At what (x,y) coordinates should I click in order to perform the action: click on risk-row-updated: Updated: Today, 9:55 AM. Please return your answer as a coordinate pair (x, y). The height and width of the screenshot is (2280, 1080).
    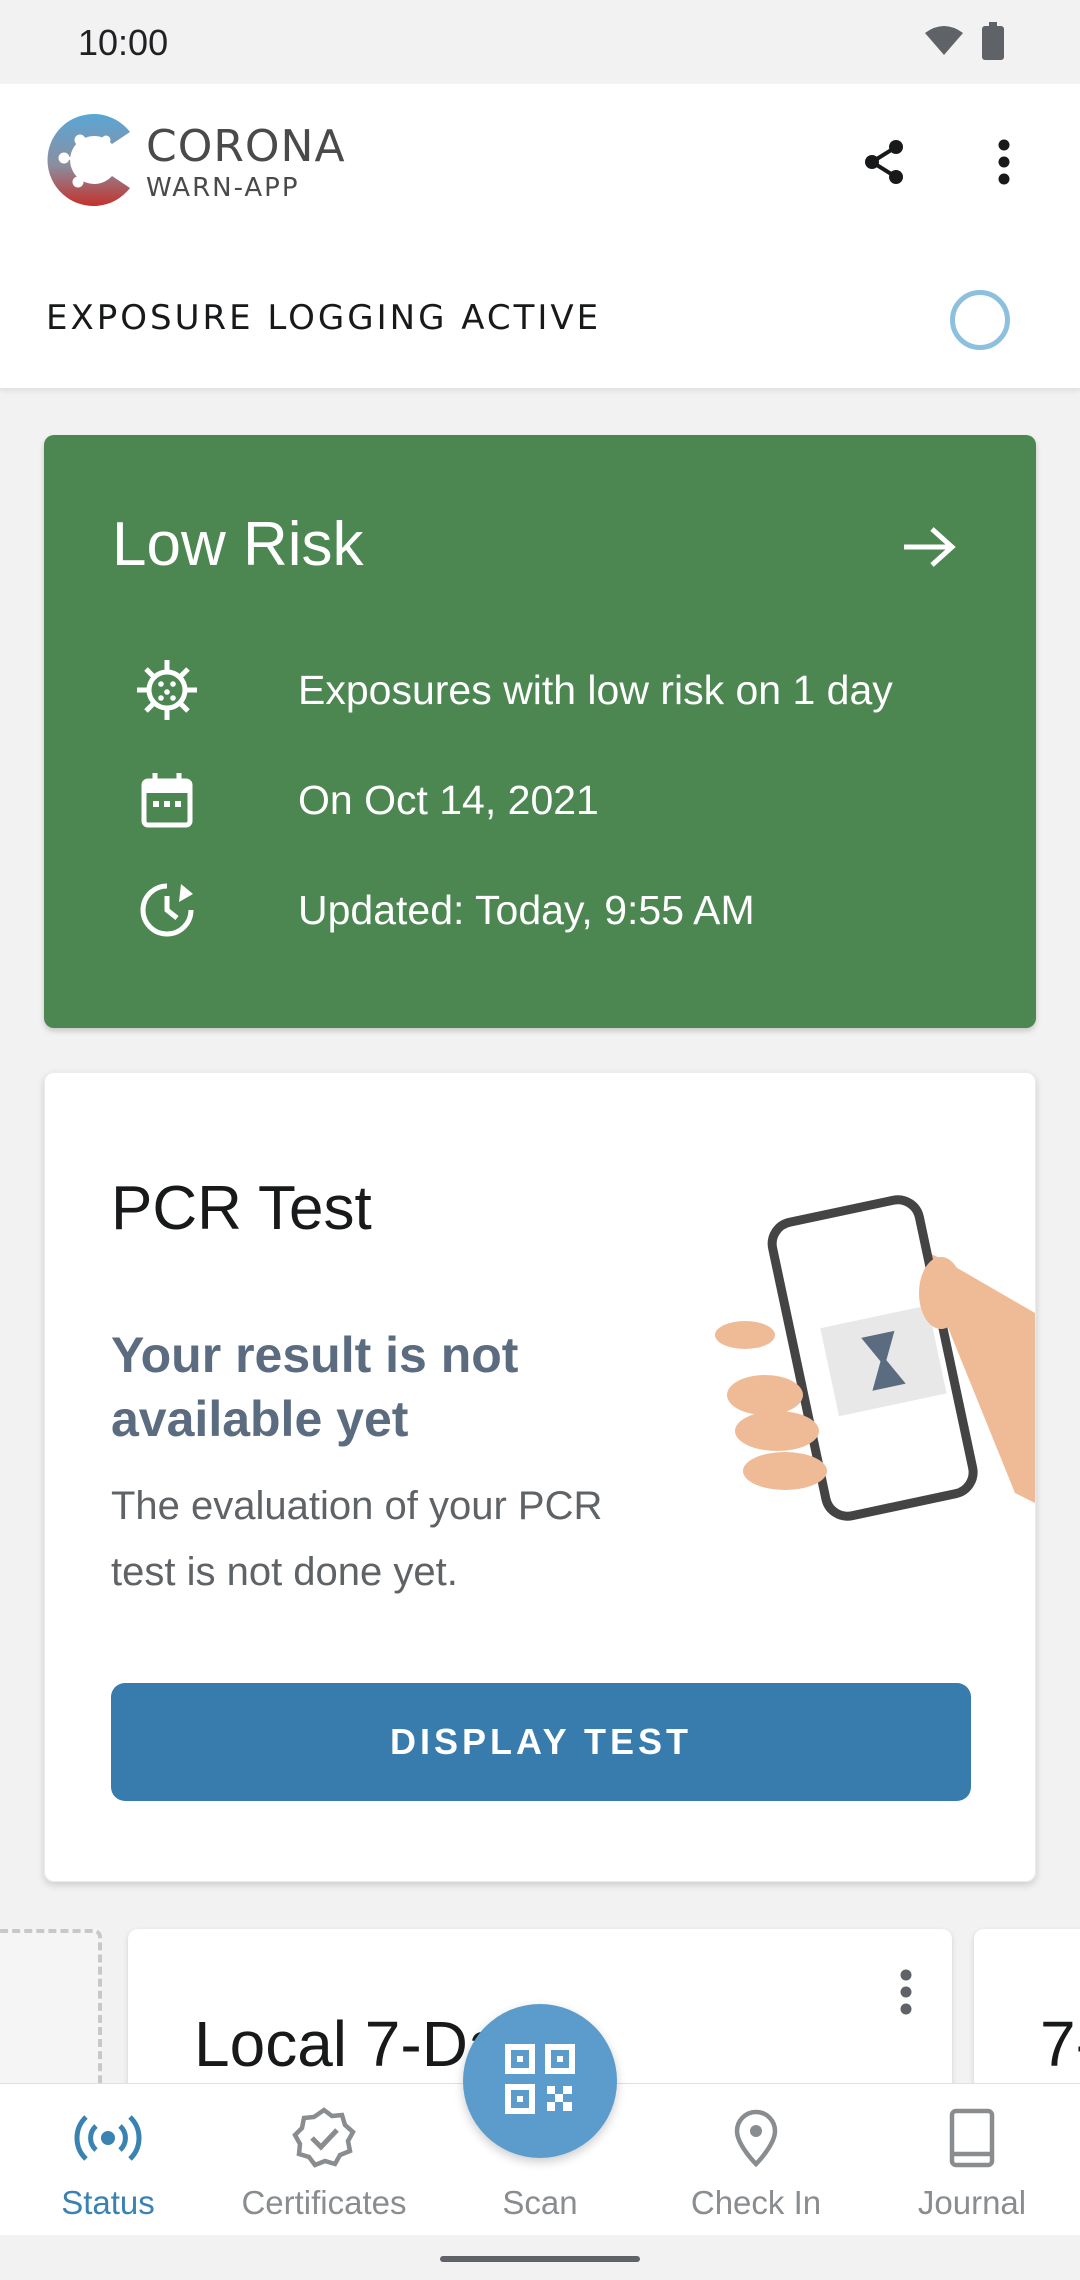
    Looking at the image, I should click on (443, 910).